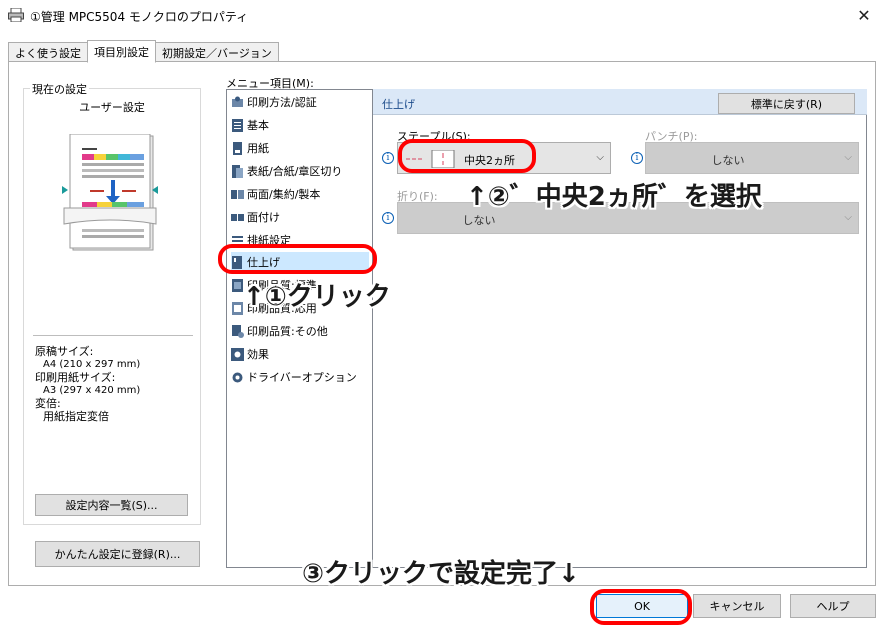  I want to click on scale-label: 変倍:, so click(48, 403).